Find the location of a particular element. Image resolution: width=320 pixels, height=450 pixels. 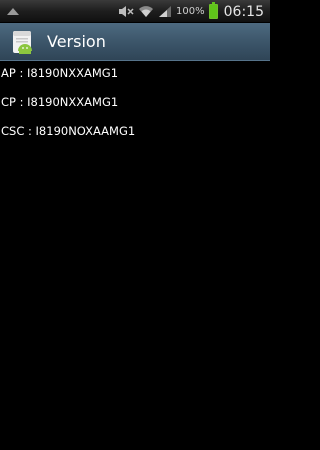

page-title: Version is located at coordinates (76, 41).